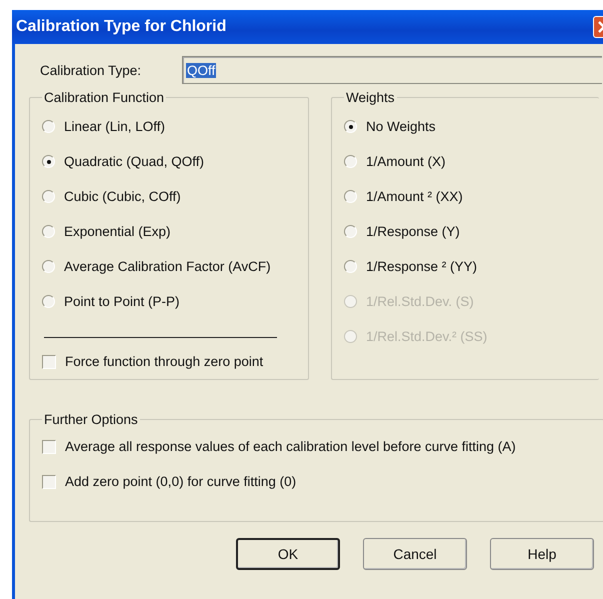 The width and height of the screenshot is (603, 599). Describe the element at coordinates (392, 70) in the screenshot. I see `calibration-type-field: QOff` at that location.